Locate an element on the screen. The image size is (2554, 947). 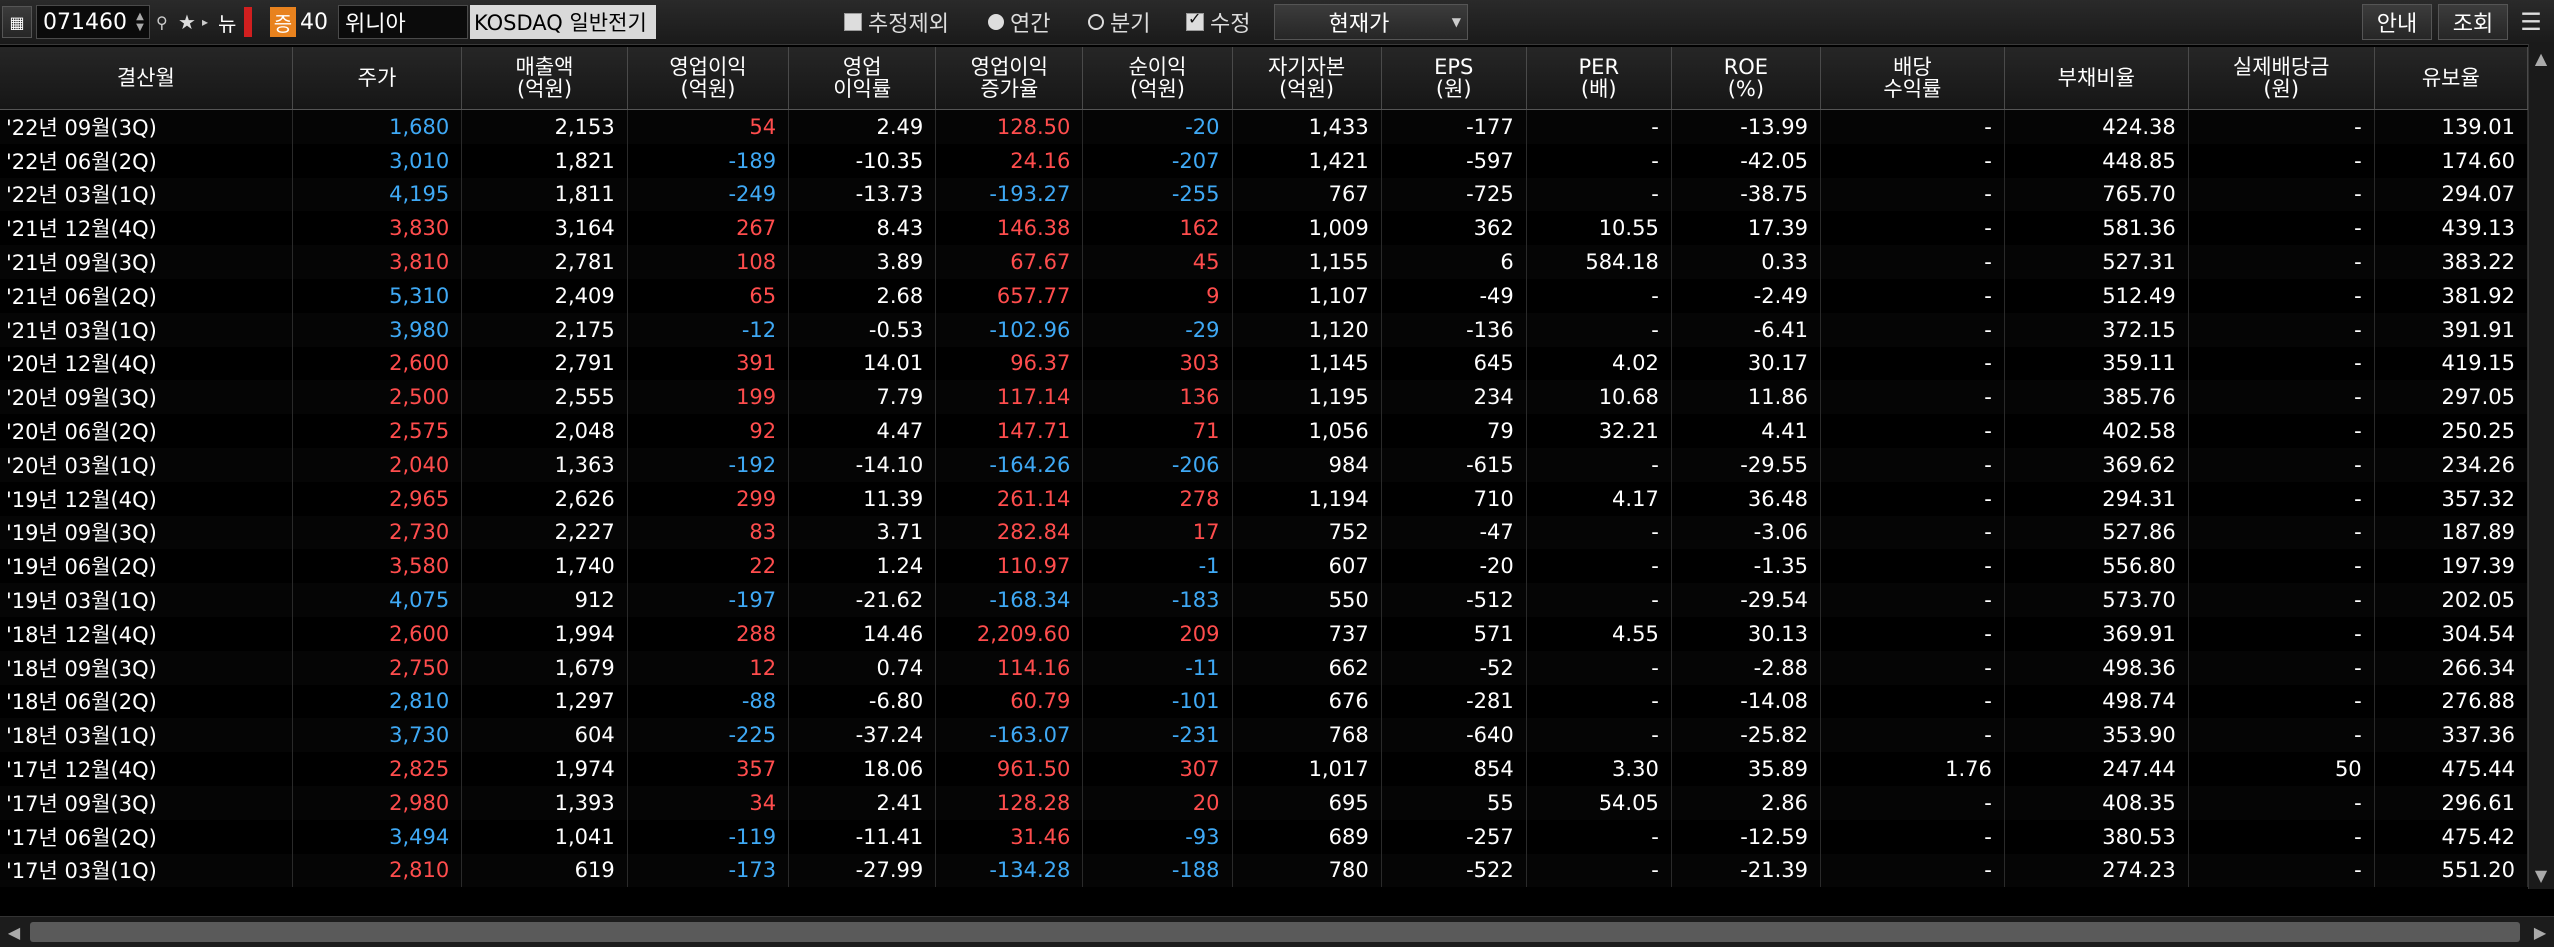
table-cell: 2,227 is located at coordinates (544, 532).